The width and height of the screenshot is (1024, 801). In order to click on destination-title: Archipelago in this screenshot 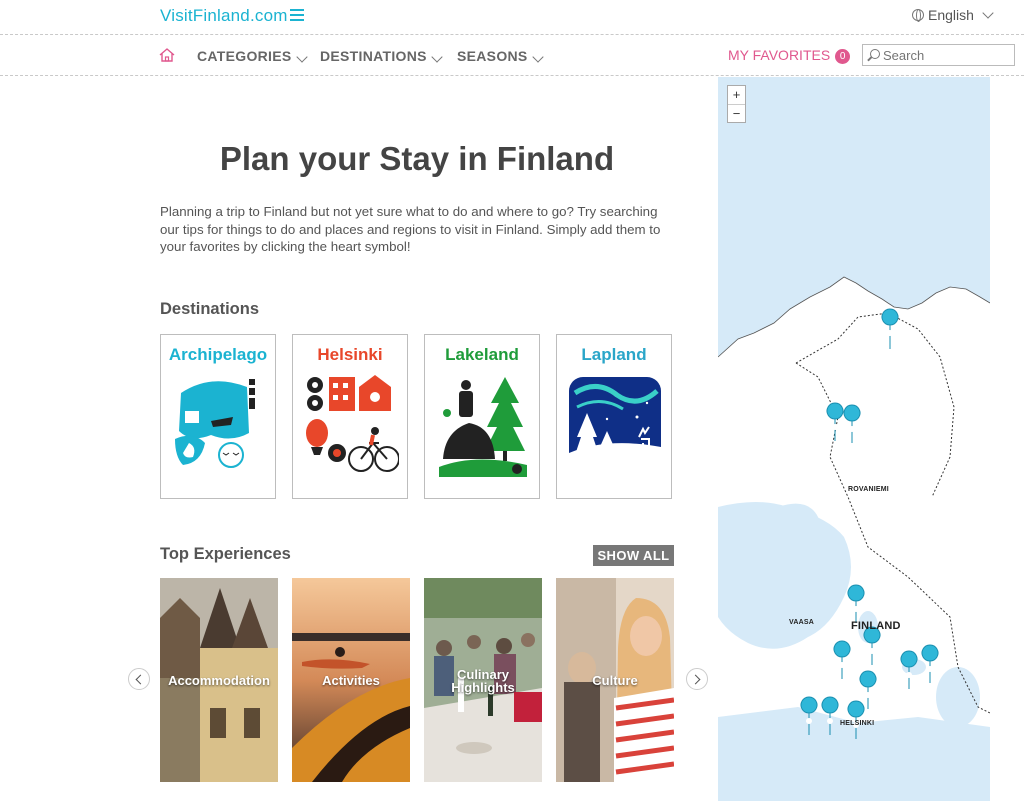, I will do `click(218, 354)`.